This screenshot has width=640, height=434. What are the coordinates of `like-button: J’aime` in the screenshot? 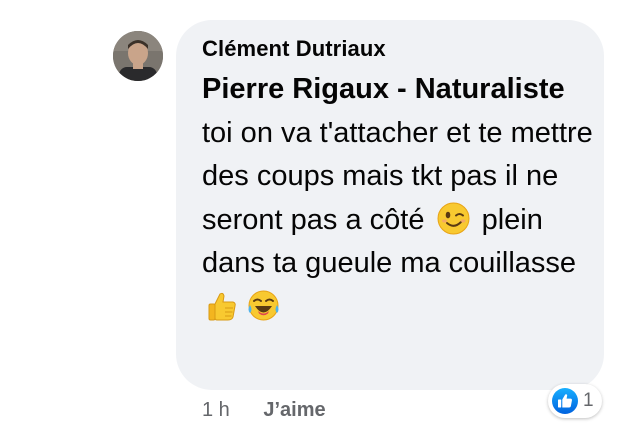 It's located at (294, 410).